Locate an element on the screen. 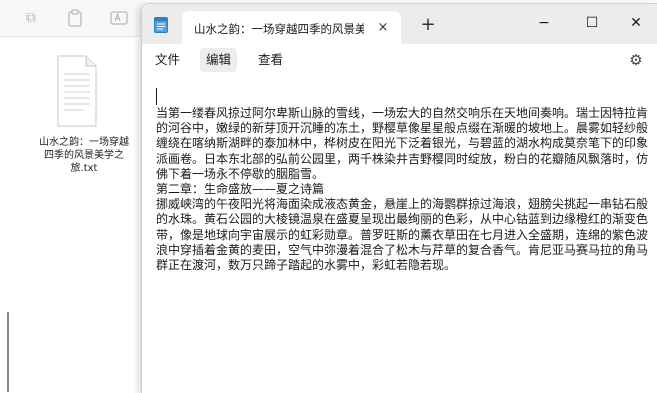 The width and height of the screenshot is (657, 393). document-tab: 山水之韵：一场穿越四季的风景美学 × is located at coordinates (291, 27).